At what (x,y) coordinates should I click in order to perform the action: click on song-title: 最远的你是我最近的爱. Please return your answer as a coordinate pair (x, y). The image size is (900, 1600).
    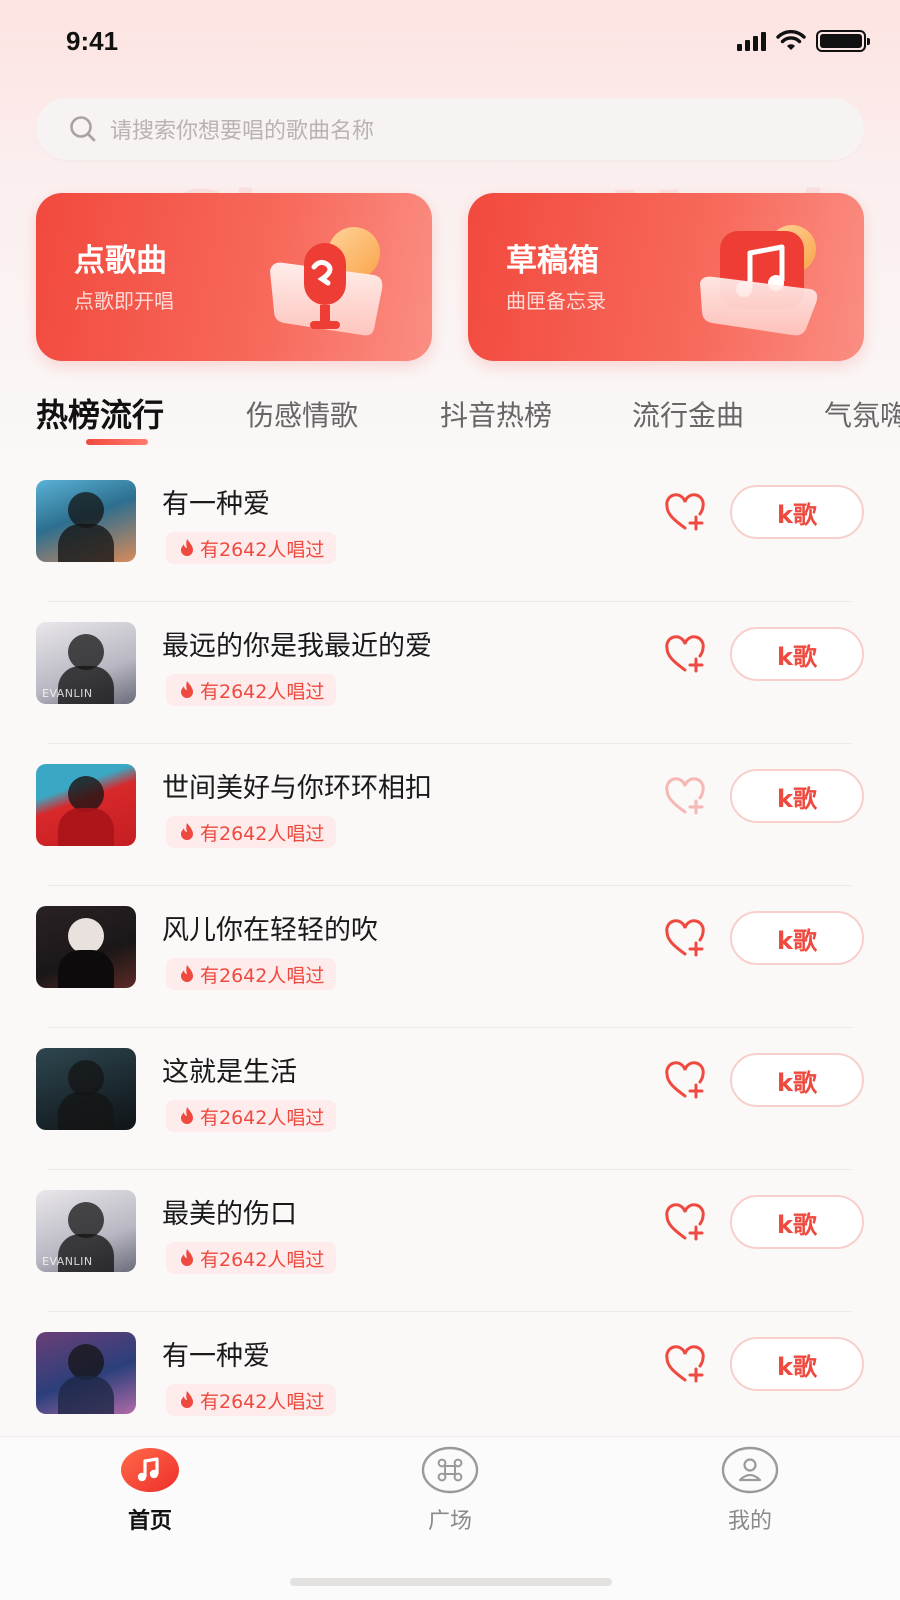
    Looking at the image, I should click on (297, 646).